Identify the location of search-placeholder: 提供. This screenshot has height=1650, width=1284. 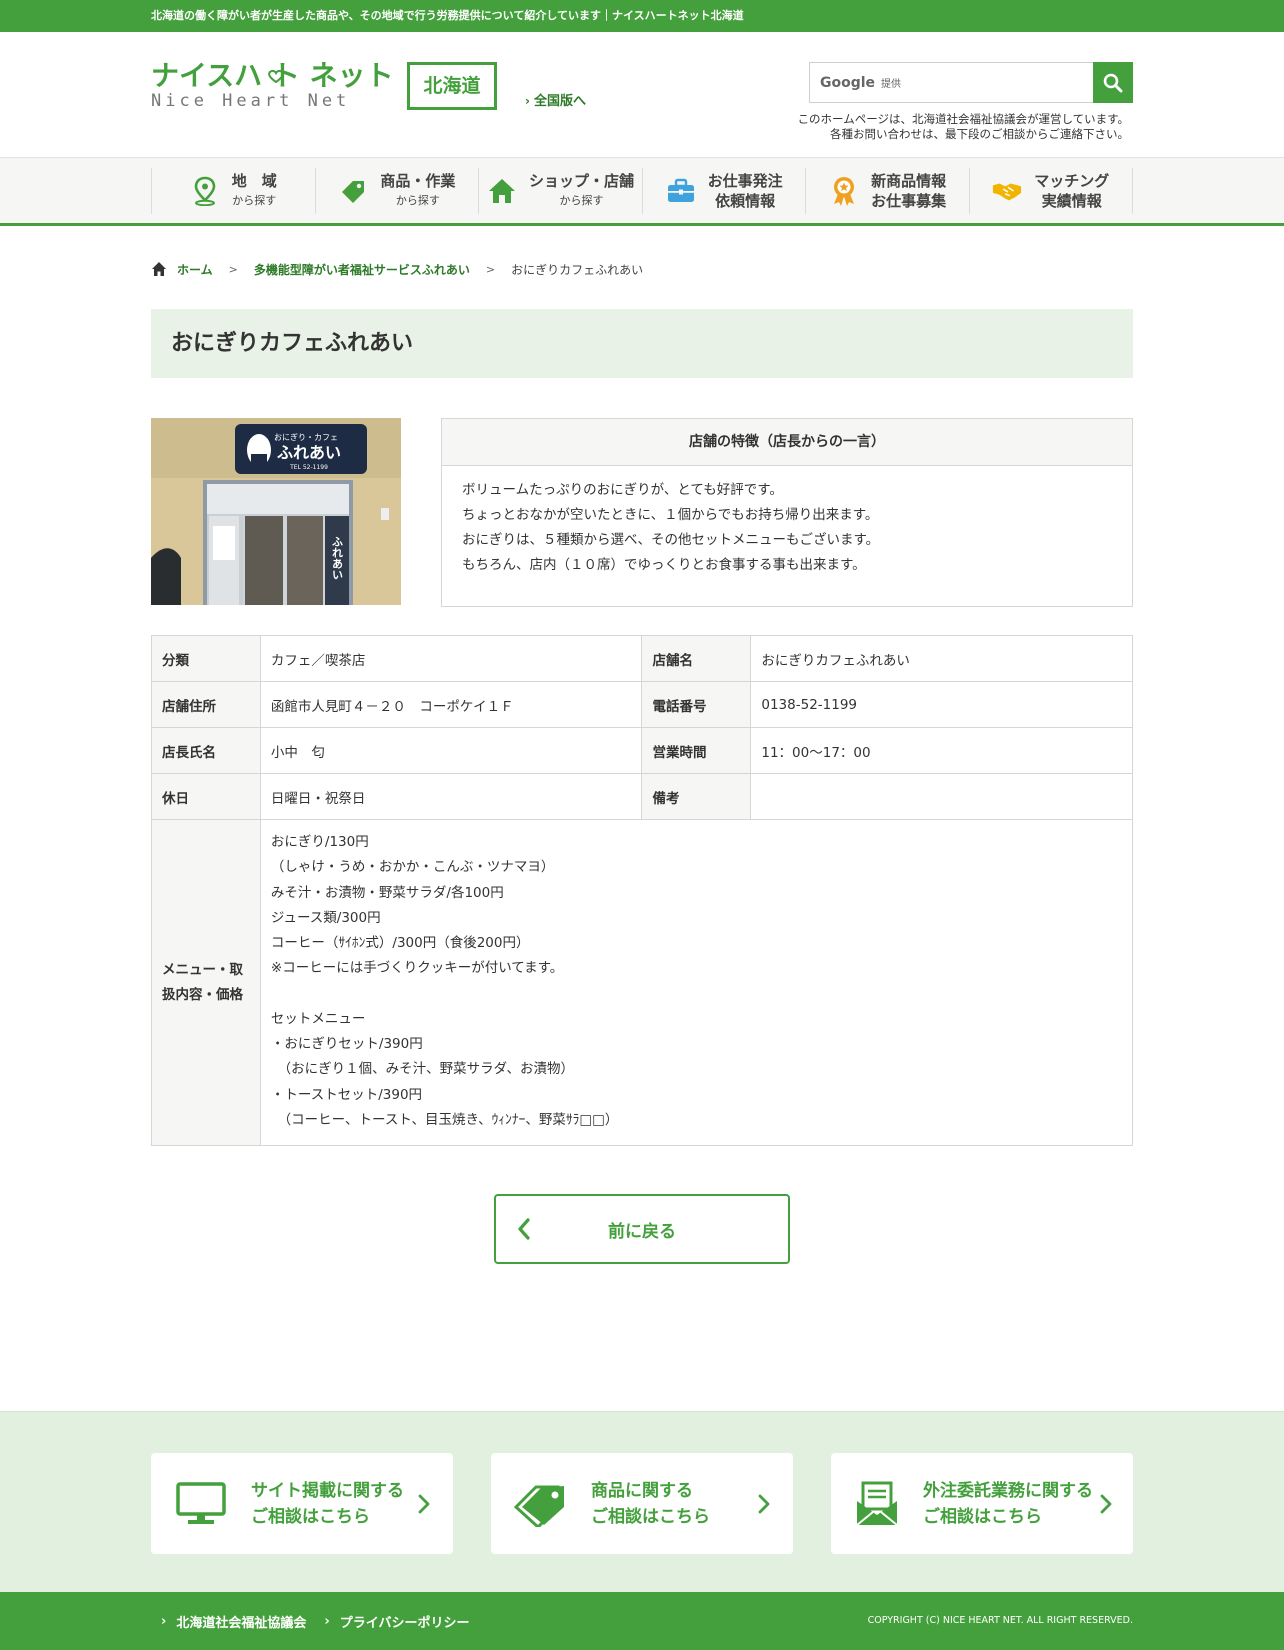
(891, 84).